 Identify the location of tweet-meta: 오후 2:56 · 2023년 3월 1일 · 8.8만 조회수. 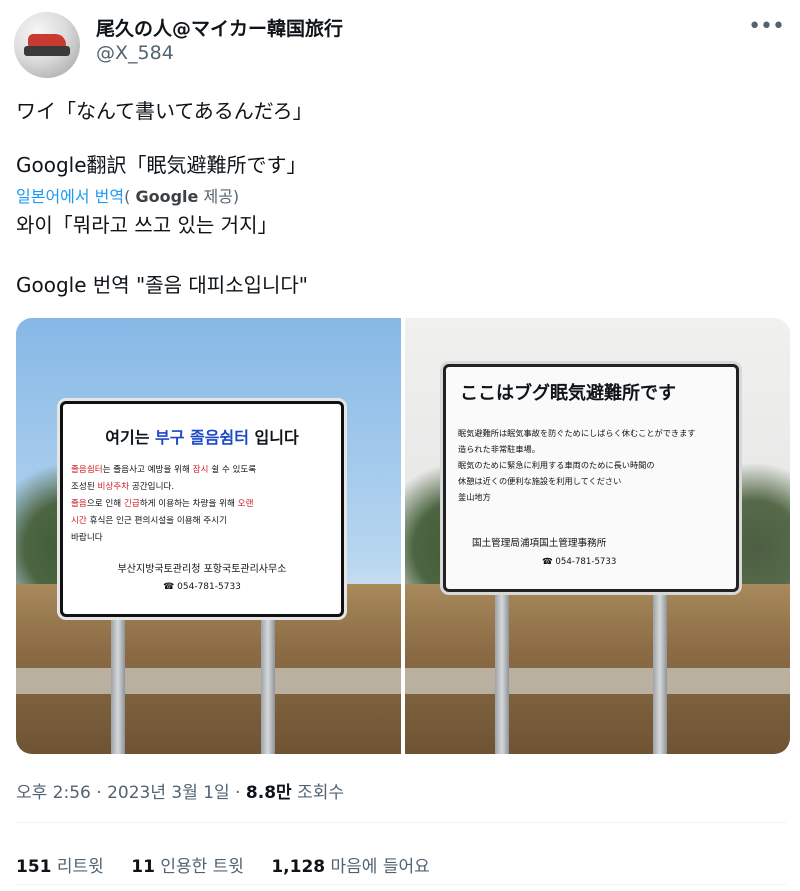
(180, 790).